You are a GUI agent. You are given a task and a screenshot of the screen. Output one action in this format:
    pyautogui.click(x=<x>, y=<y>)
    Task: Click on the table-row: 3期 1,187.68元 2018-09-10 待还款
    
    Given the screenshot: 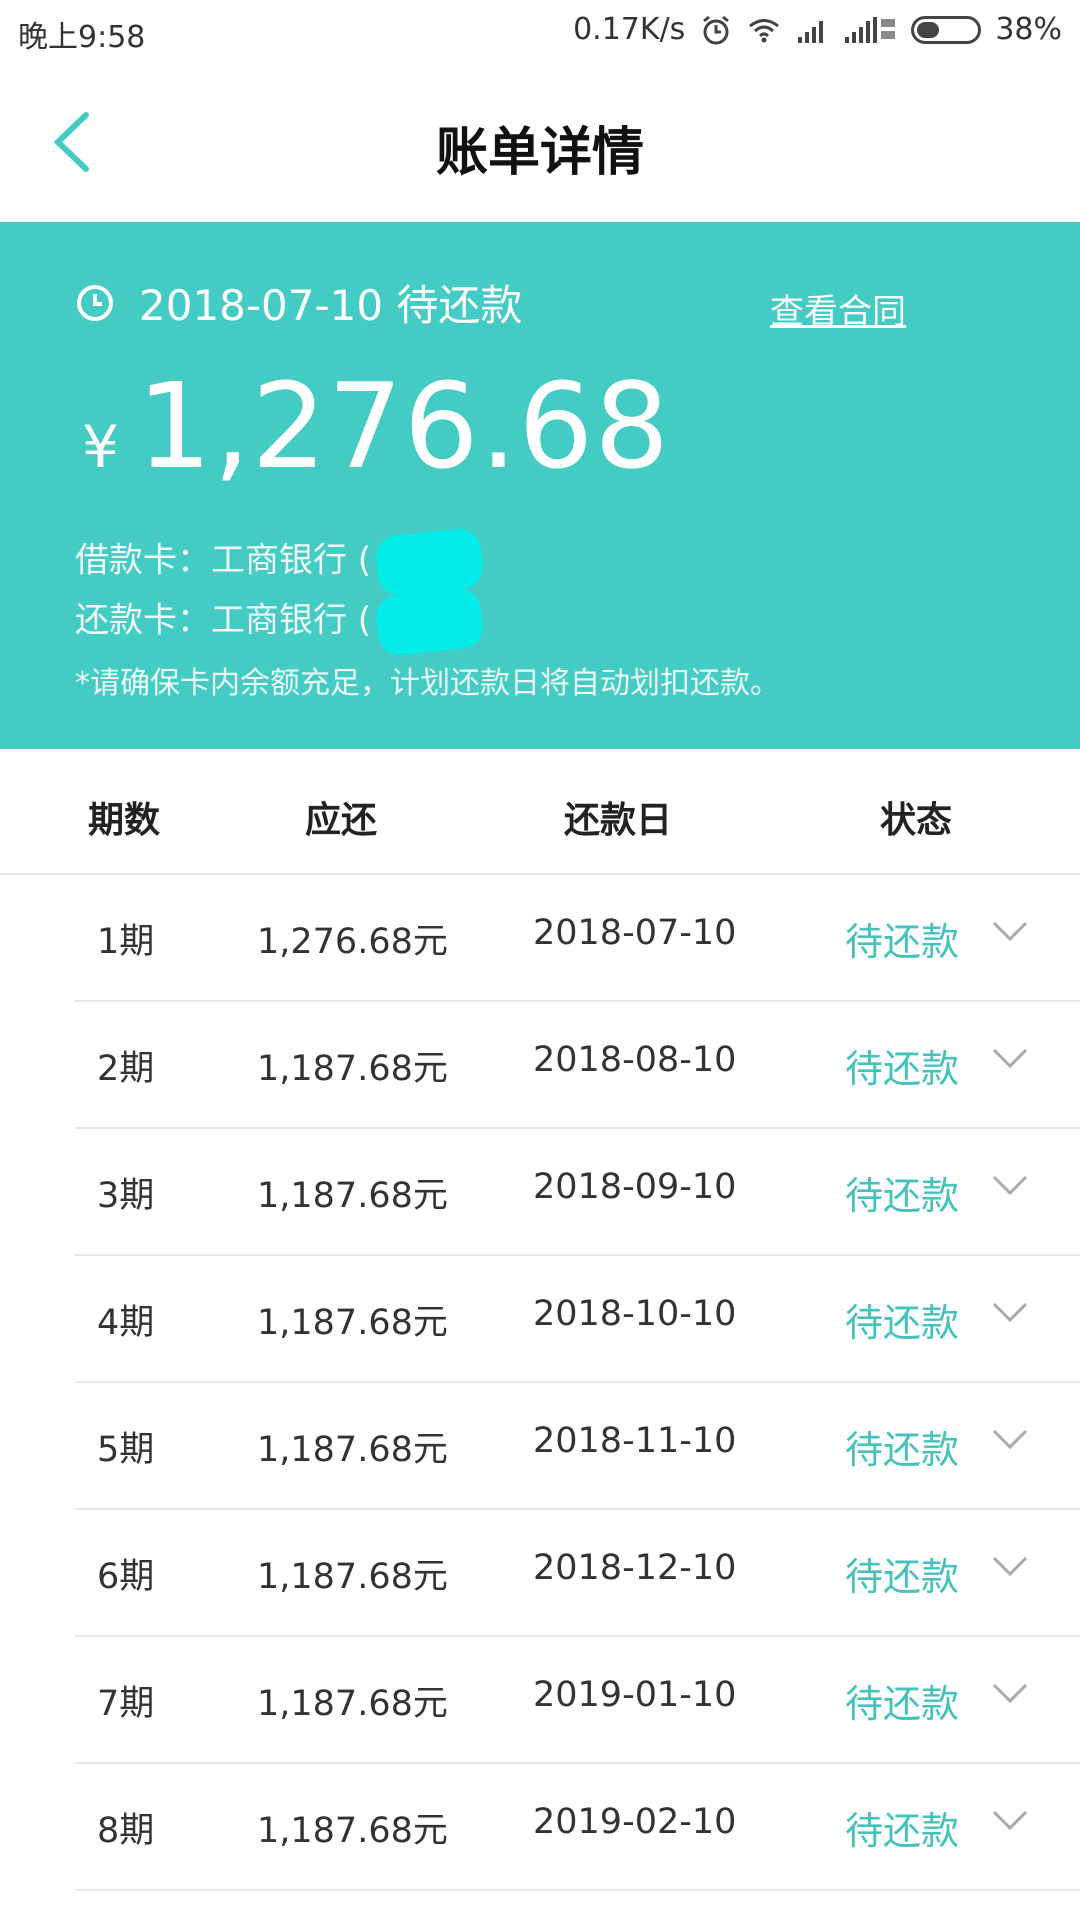 What is the action you would take?
    pyautogui.click(x=577, y=1192)
    